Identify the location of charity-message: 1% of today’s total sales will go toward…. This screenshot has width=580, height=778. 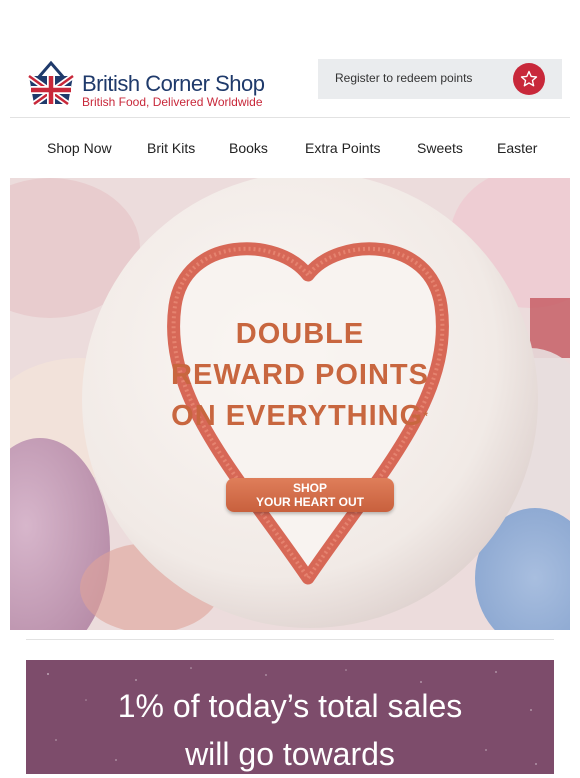
(290, 730).